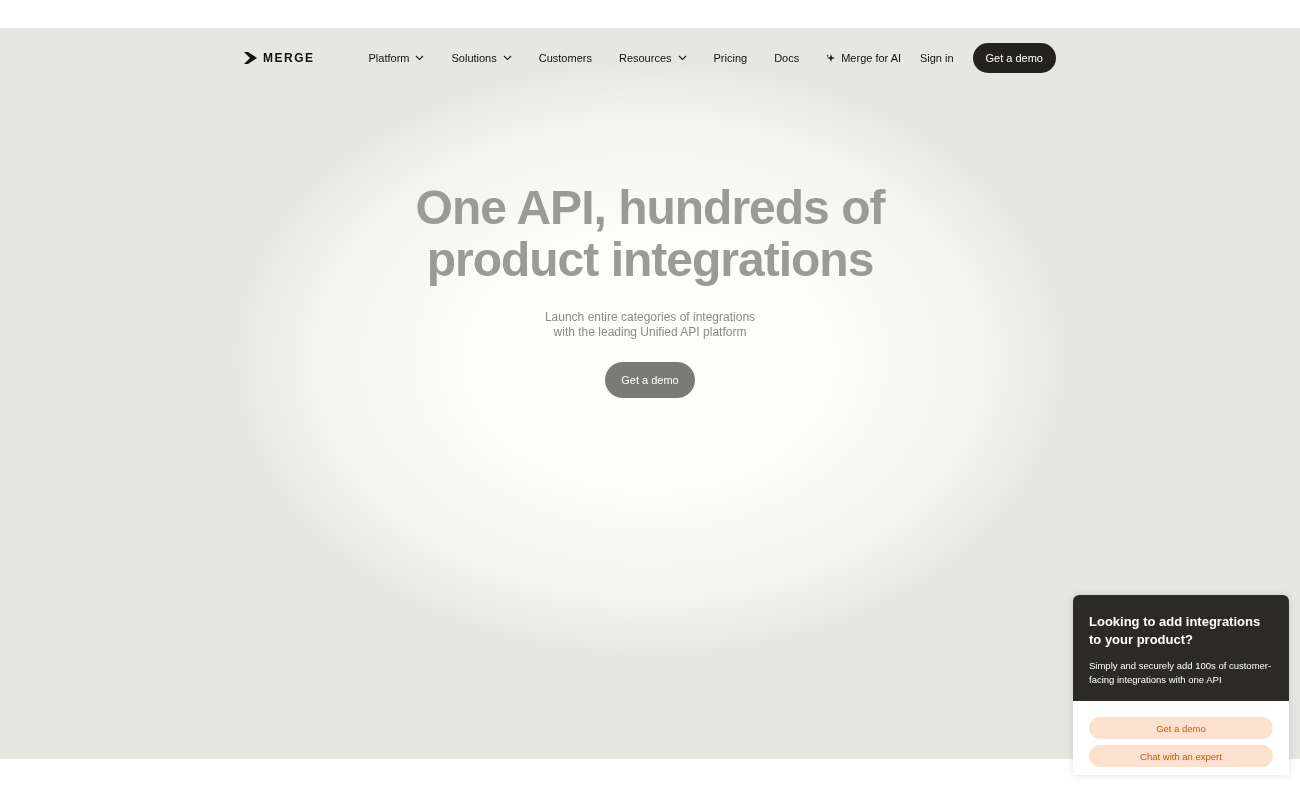 The height and width of the screenshot is (788, 1300). What do you see at coordinates (1181, 728) in the screenshot?
I see `popup-button: Get a demo` at bounding box center [1181, 728].